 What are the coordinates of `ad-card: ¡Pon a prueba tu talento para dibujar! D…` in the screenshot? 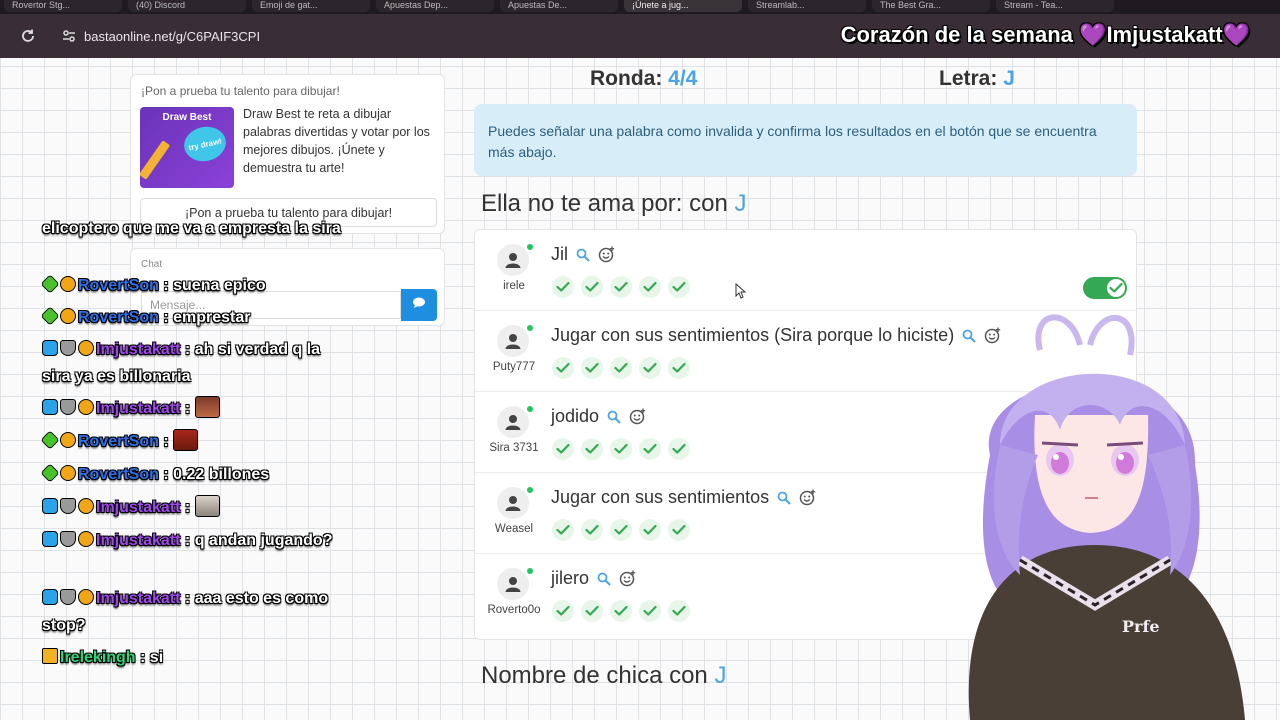 It's located at (287, 154).